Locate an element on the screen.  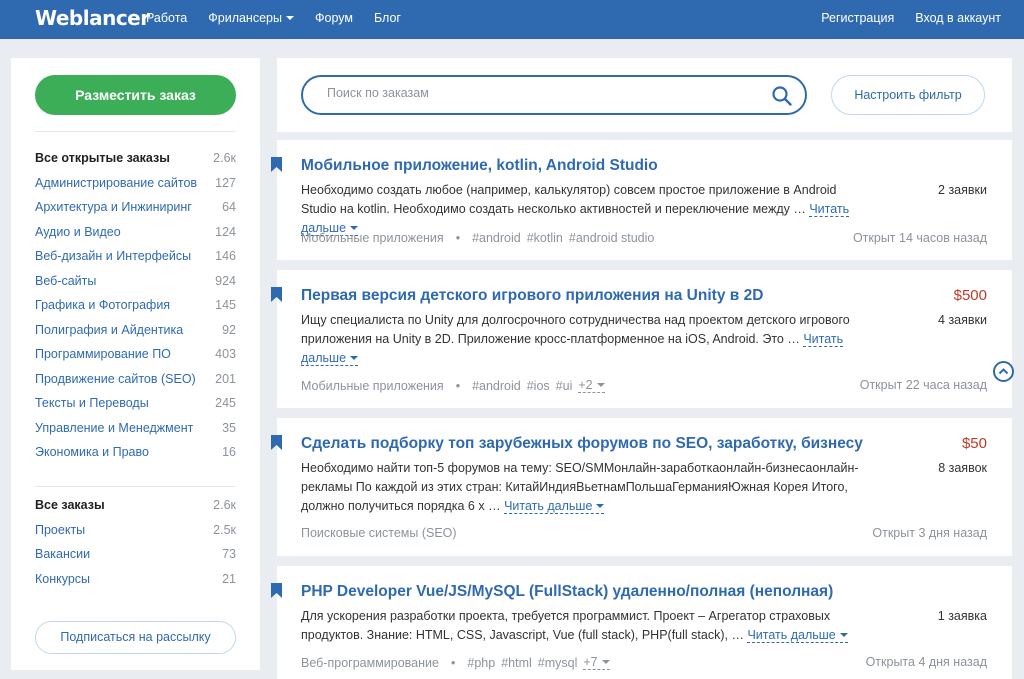
nav-freelancers: Фрилансеры is located at coordinates (251, 18).